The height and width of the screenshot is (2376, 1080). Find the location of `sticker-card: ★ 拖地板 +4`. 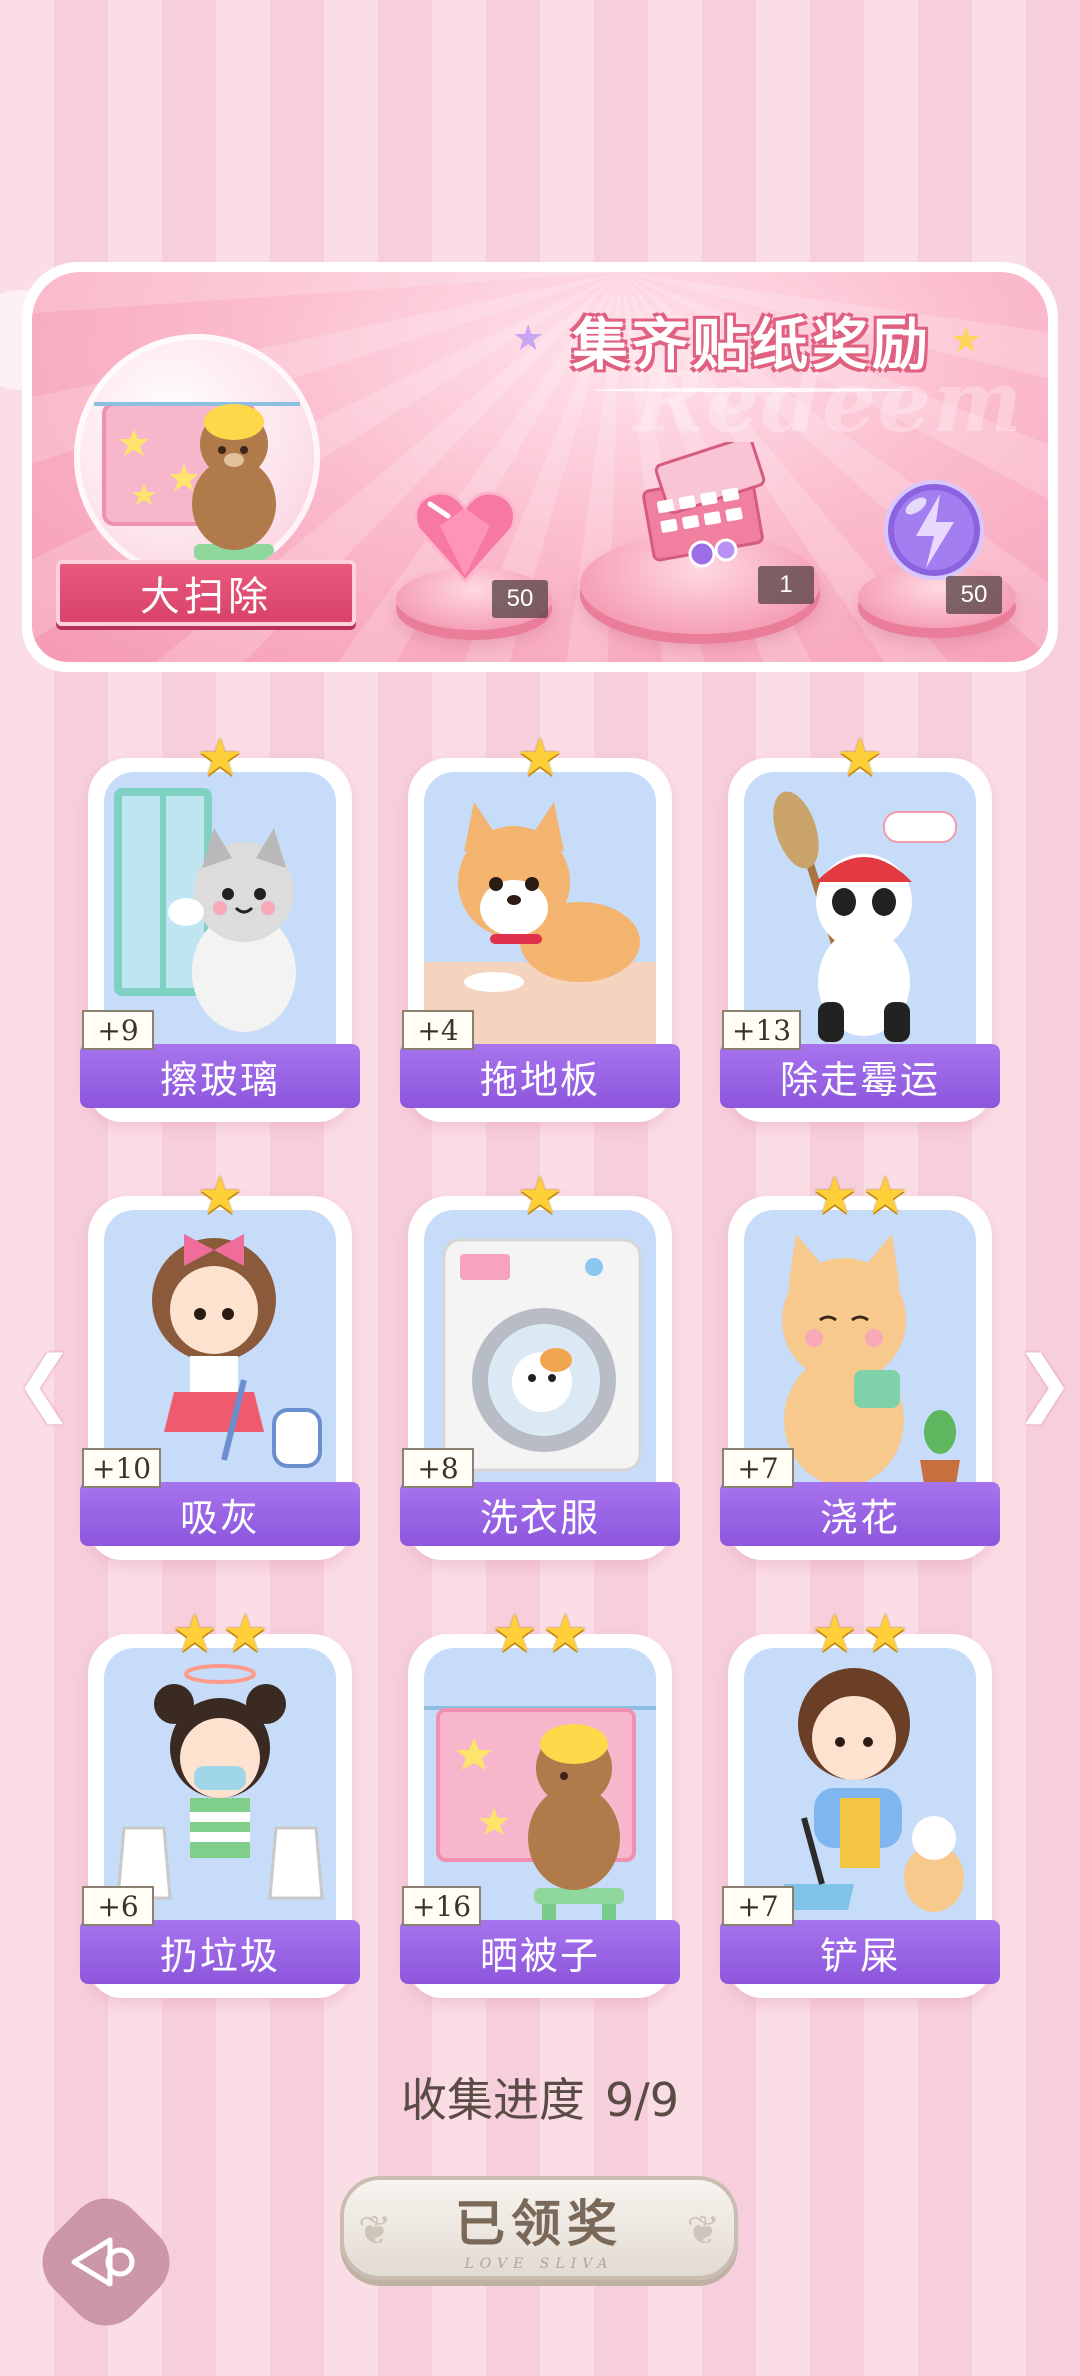

sticker-card: ★ 拖地板 +4 is located at coordinates (540, 927).